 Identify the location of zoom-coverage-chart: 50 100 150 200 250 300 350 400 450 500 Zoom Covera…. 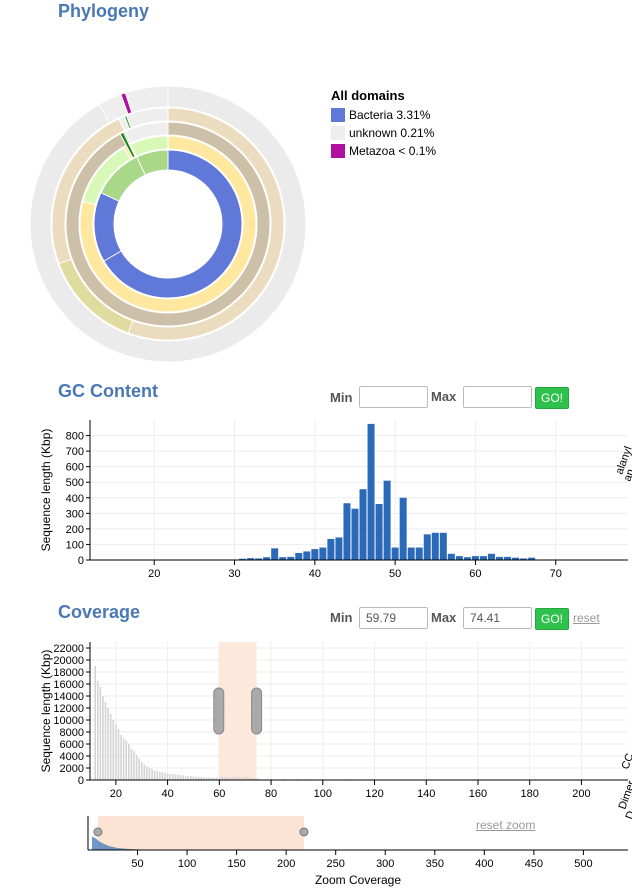
(316, 849).